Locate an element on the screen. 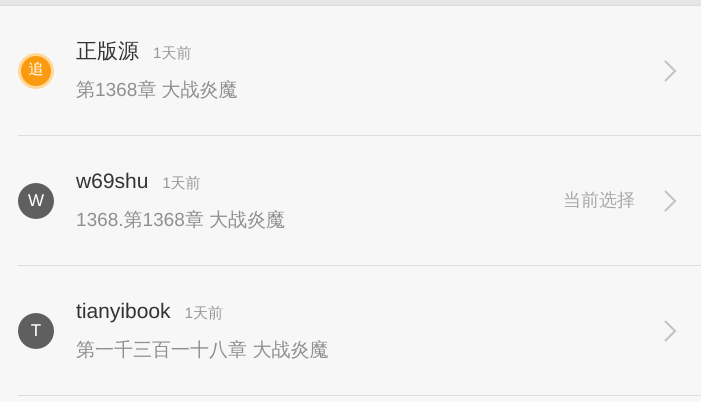 The width and height of the screenshot is (701, 402). latest-chapter: 第一千三百一十八章 大战炎魔 is located at coordinates (203, 351).